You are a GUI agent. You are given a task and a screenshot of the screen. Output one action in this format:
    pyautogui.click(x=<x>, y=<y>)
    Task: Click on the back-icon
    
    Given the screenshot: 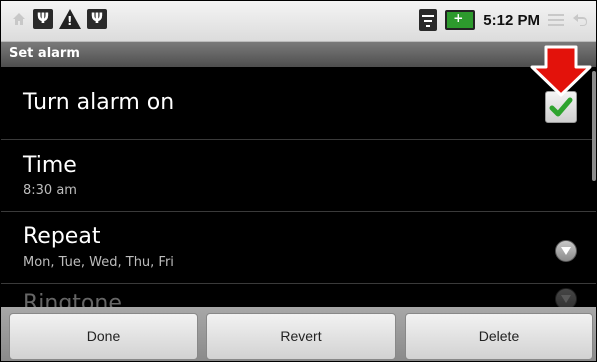 What is the action you would take?
    pyautogui.click(x=580, y=20)
    